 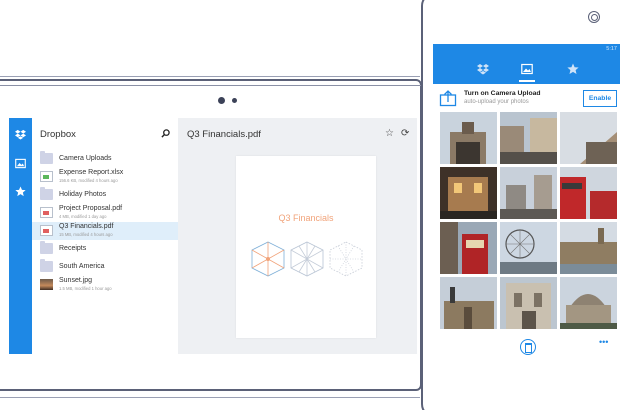 I want to click on file-name: Holiday Photos, so click(x=83, y=194).